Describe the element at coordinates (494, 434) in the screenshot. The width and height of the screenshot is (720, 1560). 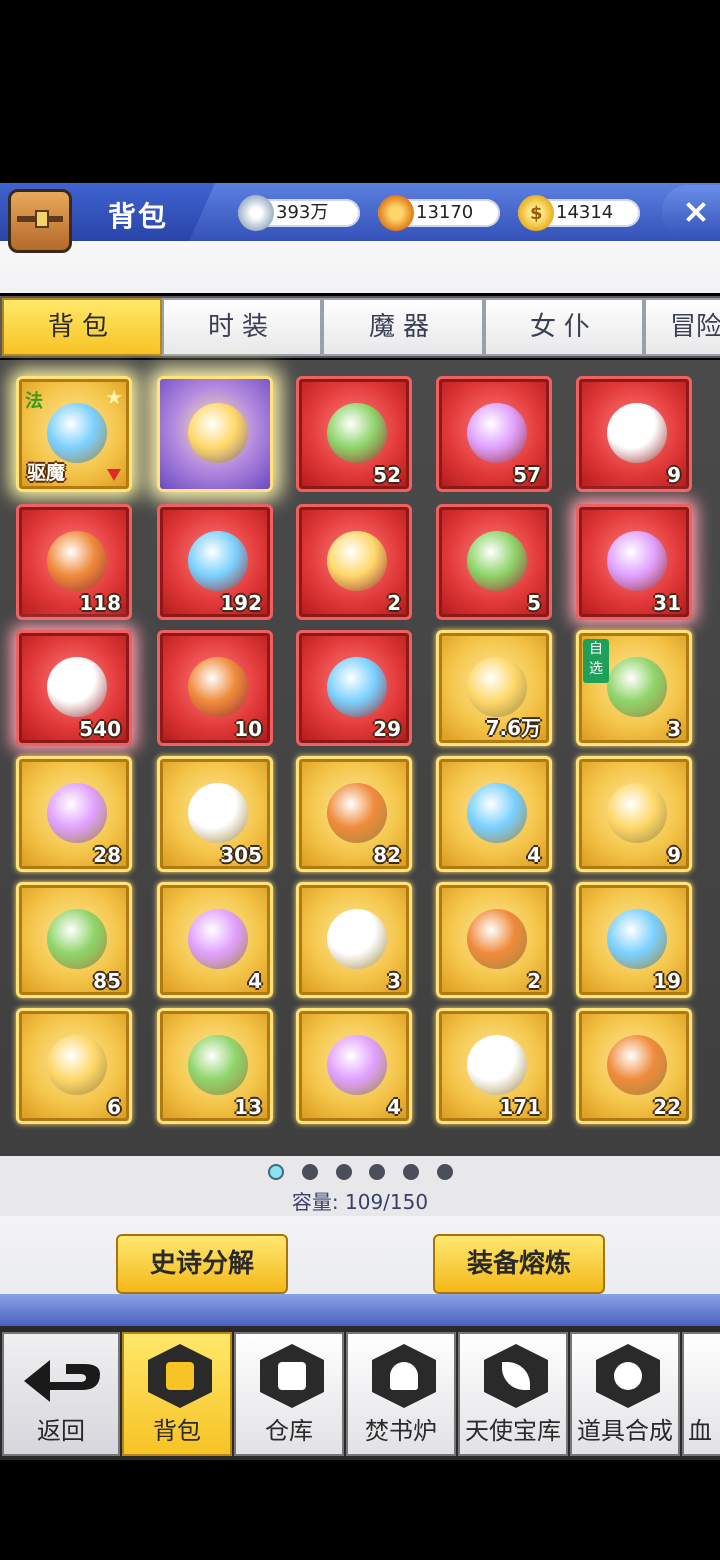
I see `inventory-slot: 57` at that location.